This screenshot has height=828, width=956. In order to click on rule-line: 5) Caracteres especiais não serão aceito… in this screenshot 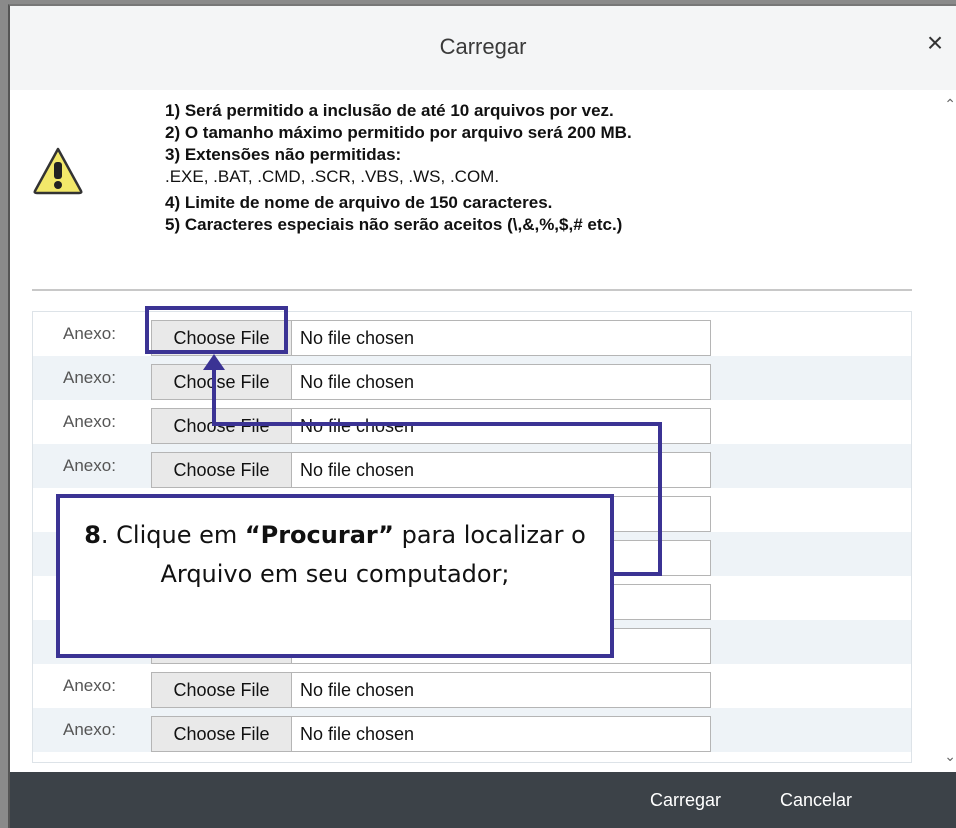, I will do `click(394, 224)`.